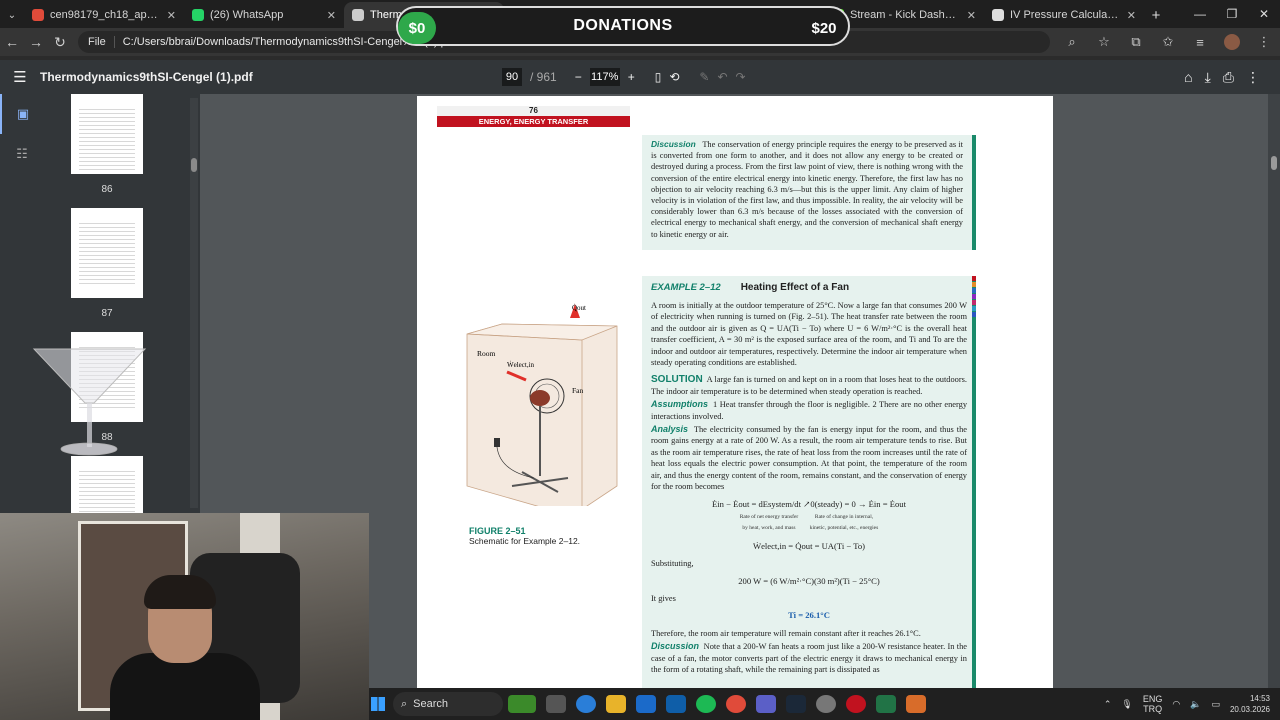 The width and height of the screenshot is (1280, 720). Describe the element at coordinates (1200, 14) in the screenshot. I see `minimize-icon: —` at that location.